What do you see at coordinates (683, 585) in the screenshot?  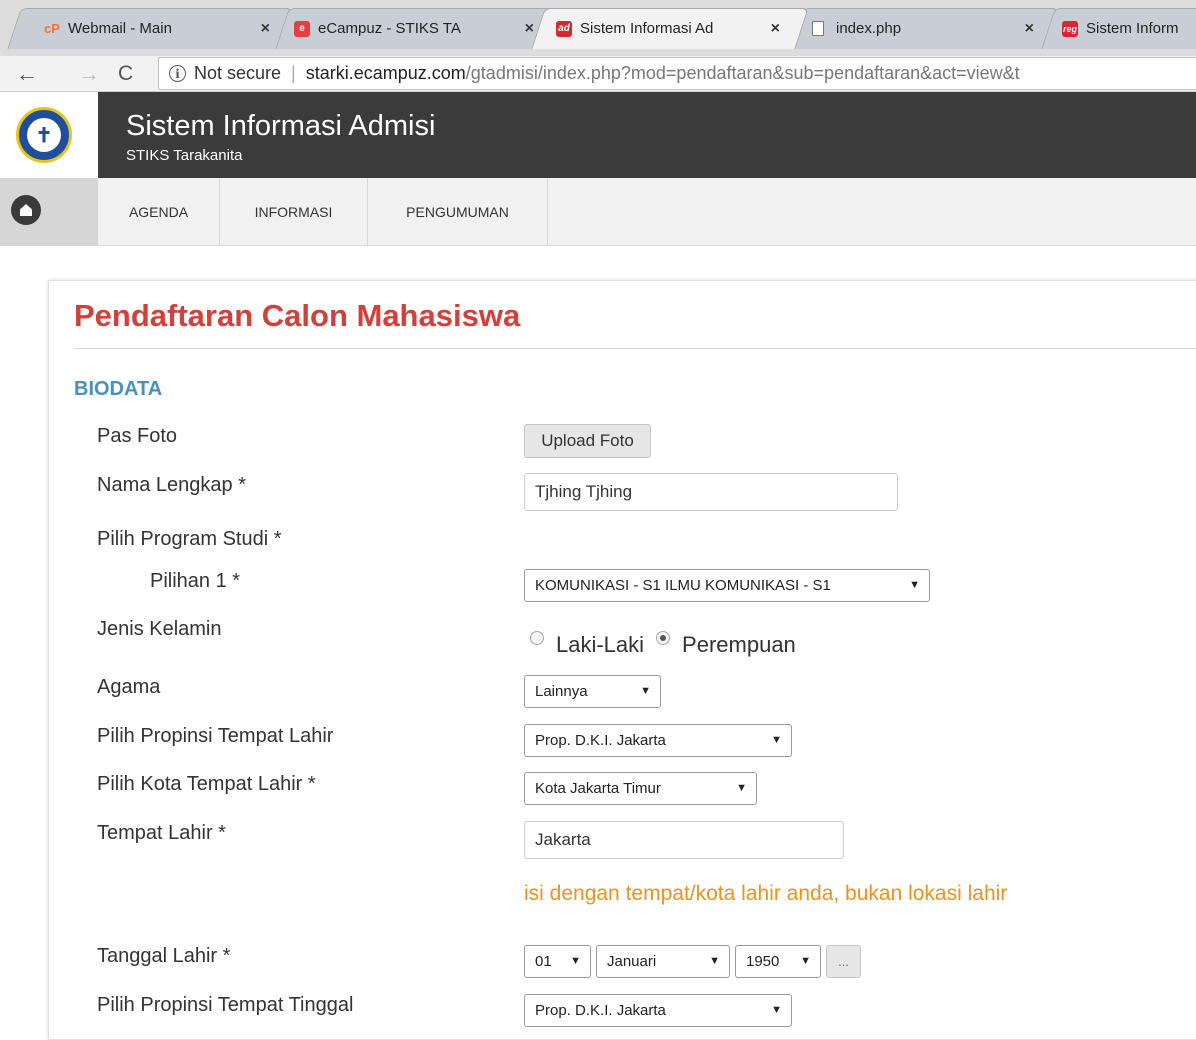 I see `pilihan-1-value: KOMUNIKASI - S1 ILMU KOMUNIKASI - S1` at bounding box center [683, 585].